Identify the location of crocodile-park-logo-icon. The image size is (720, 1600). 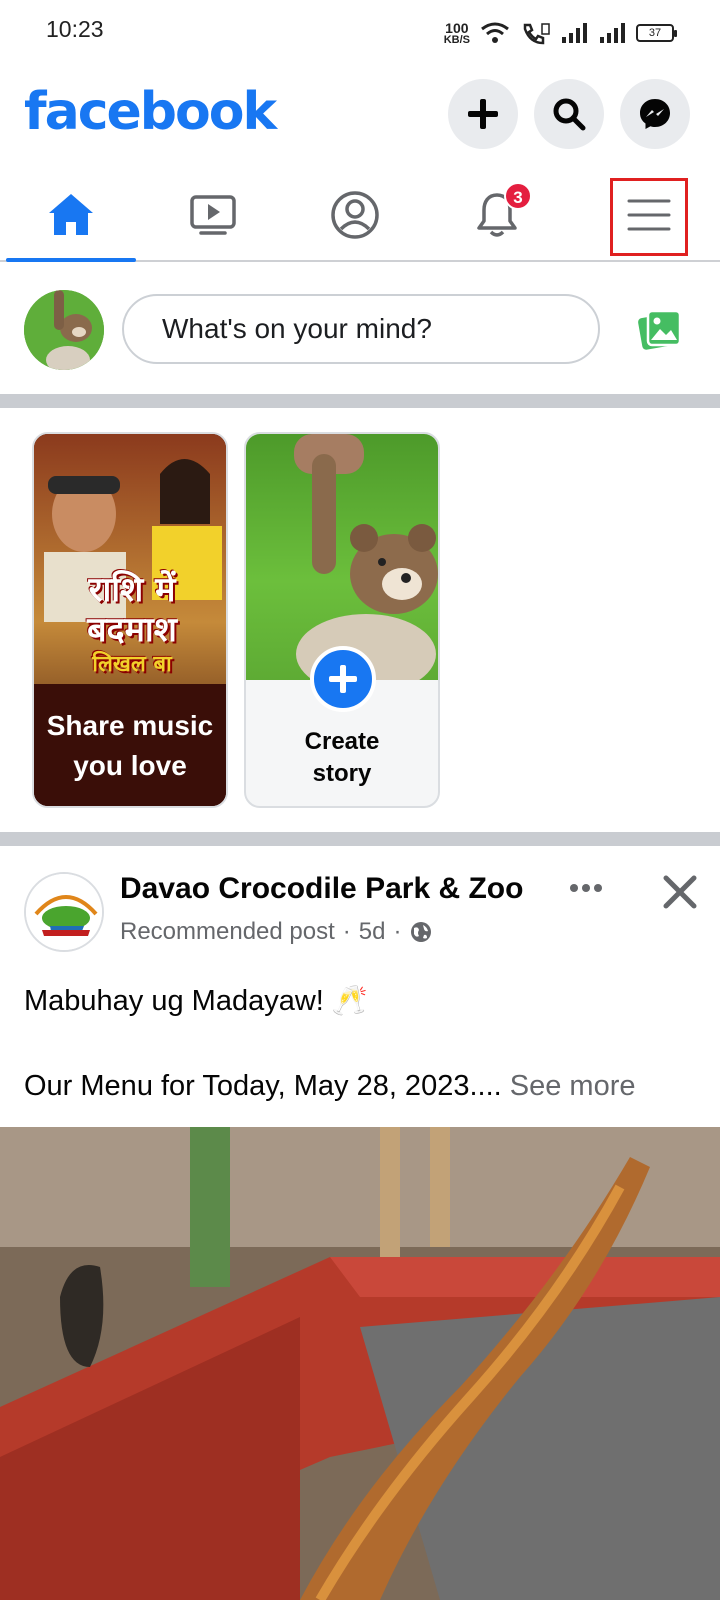
(64, 912).